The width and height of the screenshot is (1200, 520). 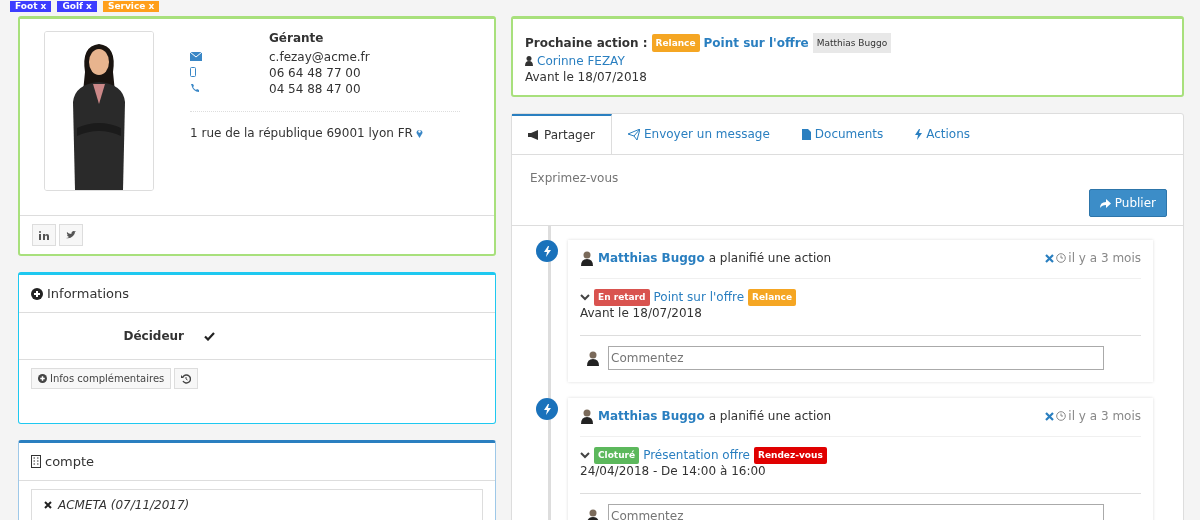 What do you see at coordinates (101, 378) in the screenshot?
I see `more-info-button: Infos complémentaires` at bounding box center [101, 378].